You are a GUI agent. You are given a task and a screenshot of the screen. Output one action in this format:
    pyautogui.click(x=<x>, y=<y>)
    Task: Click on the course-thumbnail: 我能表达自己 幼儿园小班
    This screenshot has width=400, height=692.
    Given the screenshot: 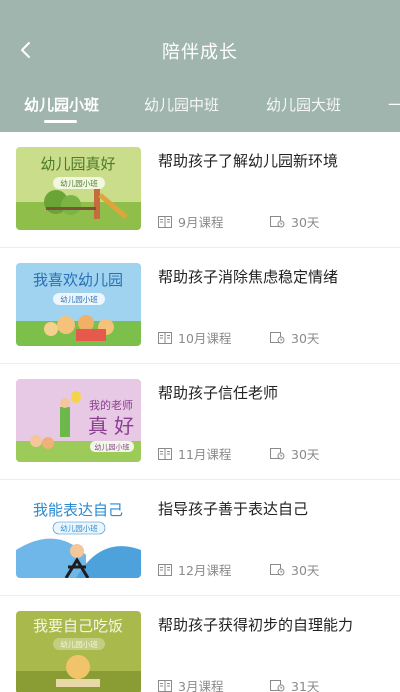 What is the action you would take?
    pyautogui.click(x=78, y=536)
    